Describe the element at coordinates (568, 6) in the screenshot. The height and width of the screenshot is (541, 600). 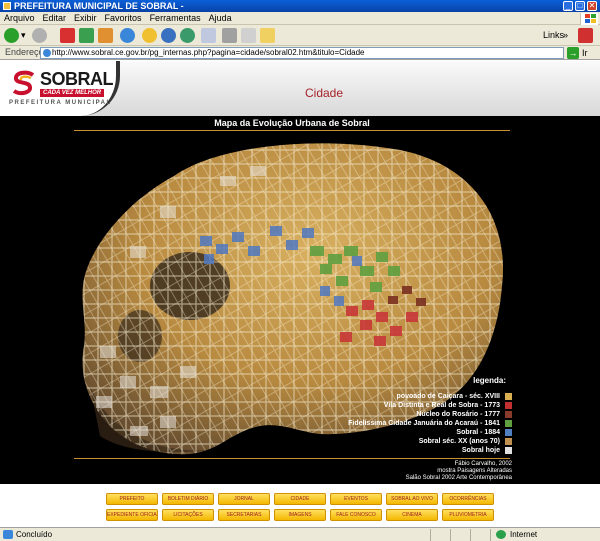
I see `minimize-button: _` at that location.